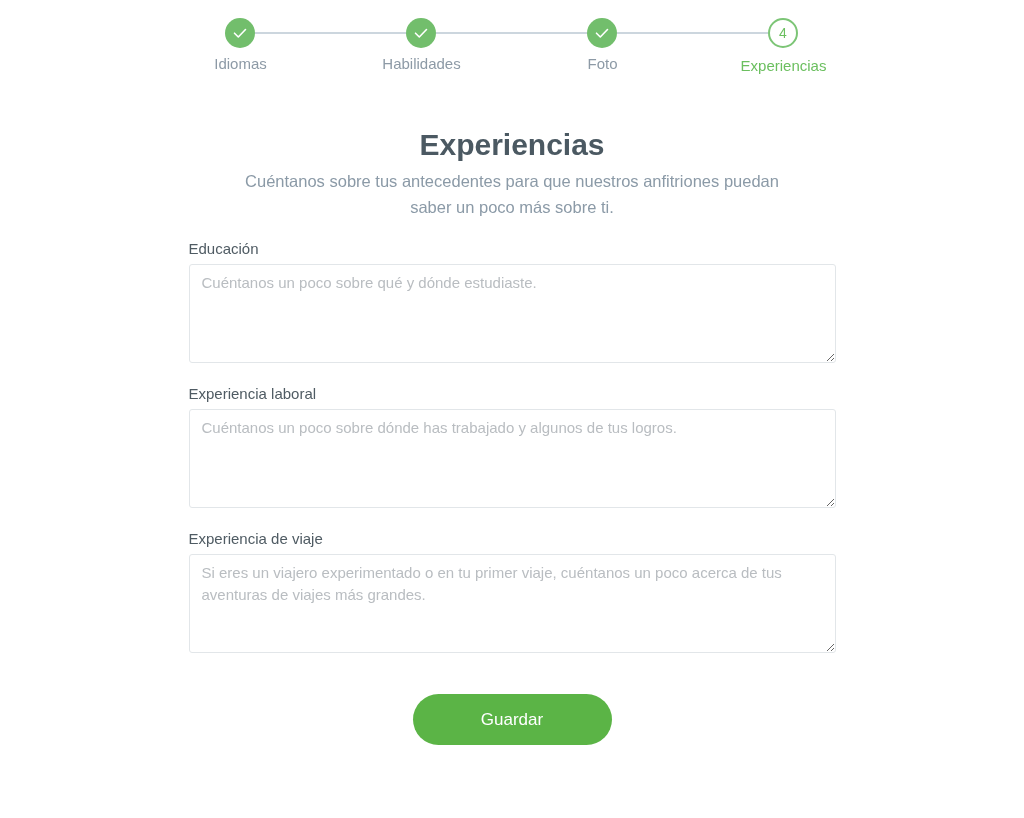 This screenshot has height=818, width=1024. What do you see at coordinates (512, 194) in the screenshot?
I see `page-subtitle: Cuéntanos sobre tus antecedentes para que nuestros anfitriones puedan saber un poco más sobre ti.` at bounding box center [512, 194].